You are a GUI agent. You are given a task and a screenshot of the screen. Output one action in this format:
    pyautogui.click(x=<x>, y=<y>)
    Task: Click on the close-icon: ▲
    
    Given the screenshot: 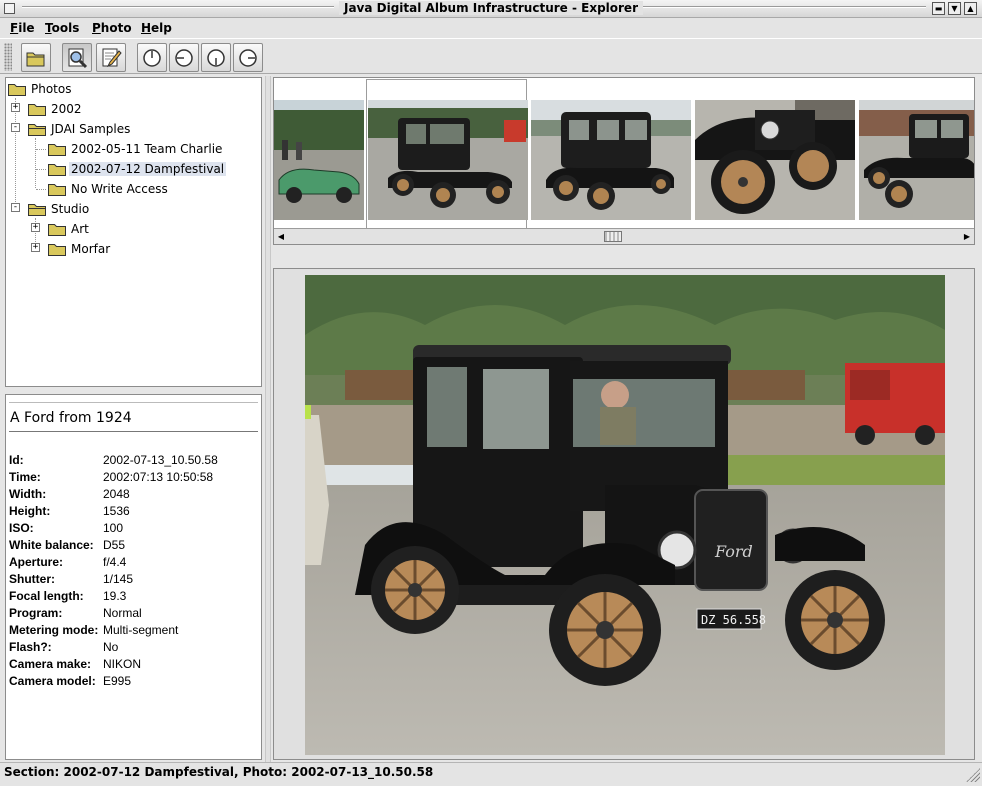 What is the action you would take?
    pyautogui.click(x=970, y=8)
    